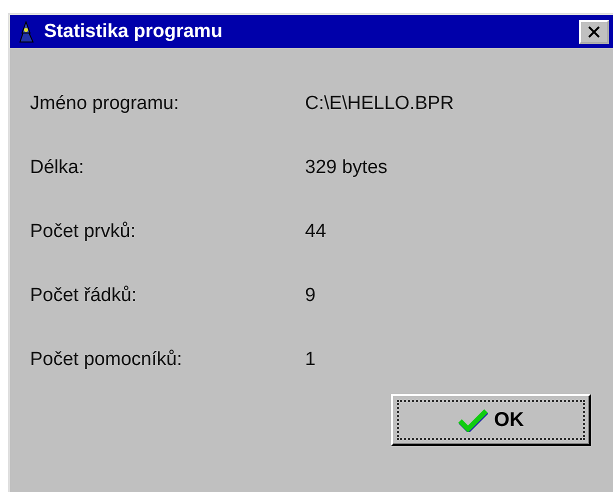 The height and width of the screenshot is (492, 613). What do you see at coordinates (84, 296) in the screenshot?
I see `field-label: Počet řádků:` at bounding box center [84, 296].